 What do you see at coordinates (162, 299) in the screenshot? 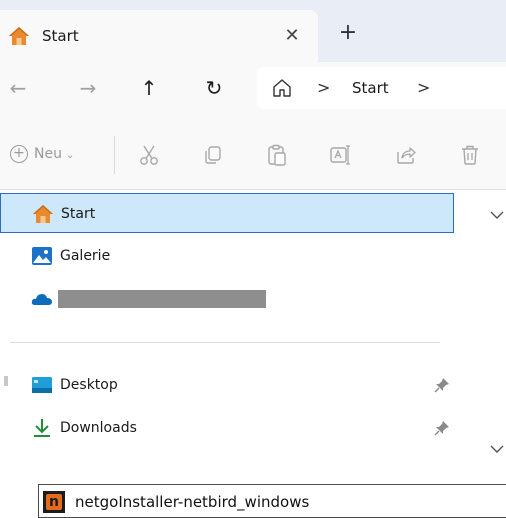
I see `redacted-account-name` at bounding box center [162, 299].